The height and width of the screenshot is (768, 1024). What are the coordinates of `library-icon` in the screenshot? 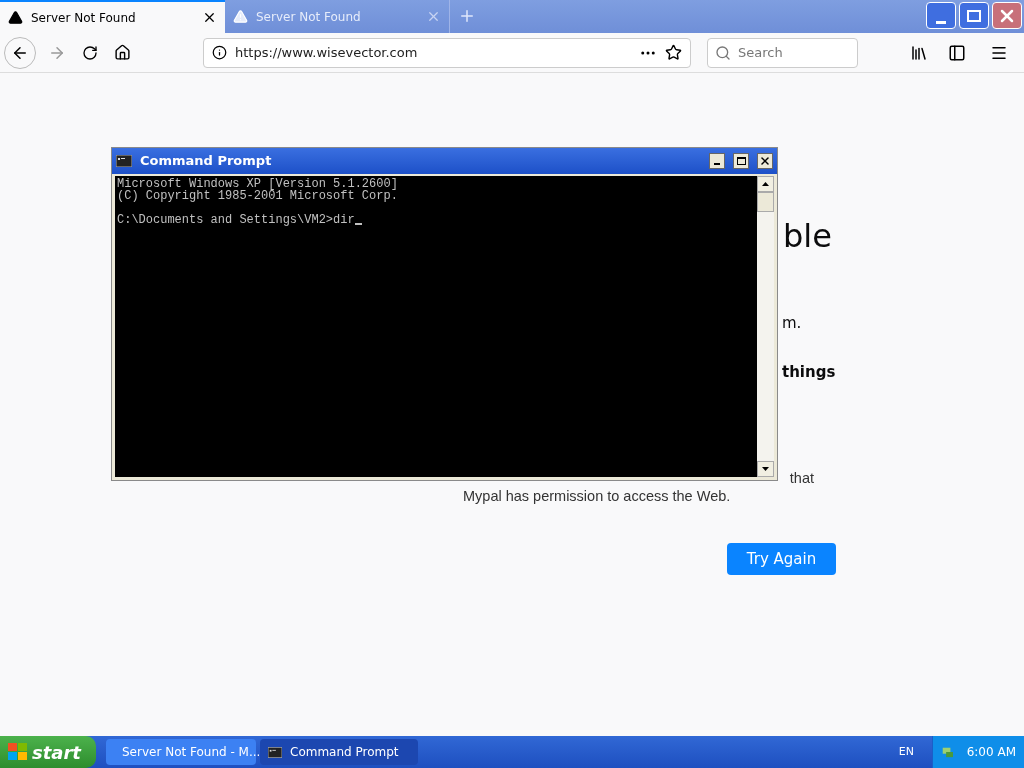 It's located at (919, 52).